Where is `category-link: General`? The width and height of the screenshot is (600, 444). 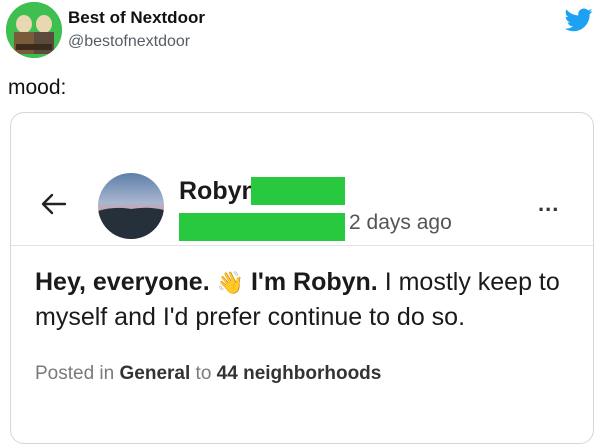 category-link: General is located at coordinates (155, 373).